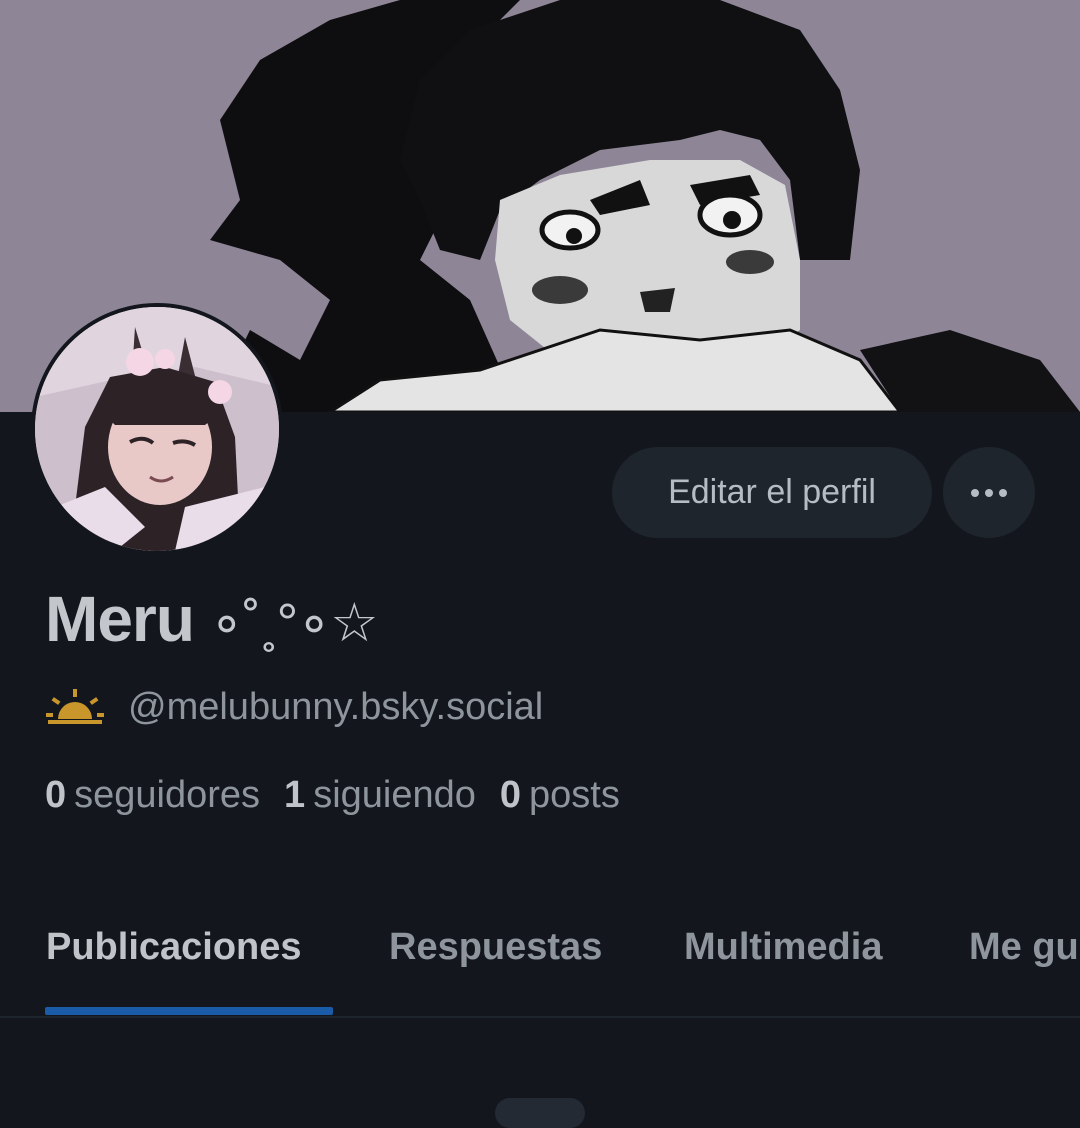 The width and height of the screenshot is (1080, 1128). I want to click on edit-profile-label: Editar el perfil, so click(772, 492).